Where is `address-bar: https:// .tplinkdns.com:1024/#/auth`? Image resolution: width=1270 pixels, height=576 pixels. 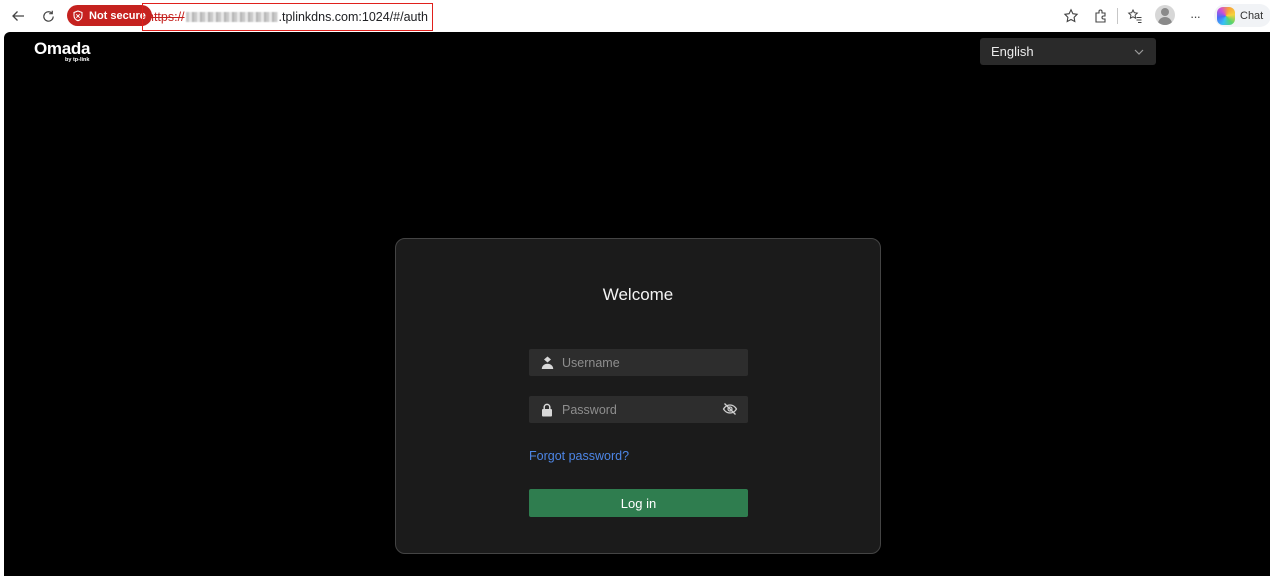
address-bar: https:// .tplinkdns.com:1024/#/auth is located at coordinates (287, 17).